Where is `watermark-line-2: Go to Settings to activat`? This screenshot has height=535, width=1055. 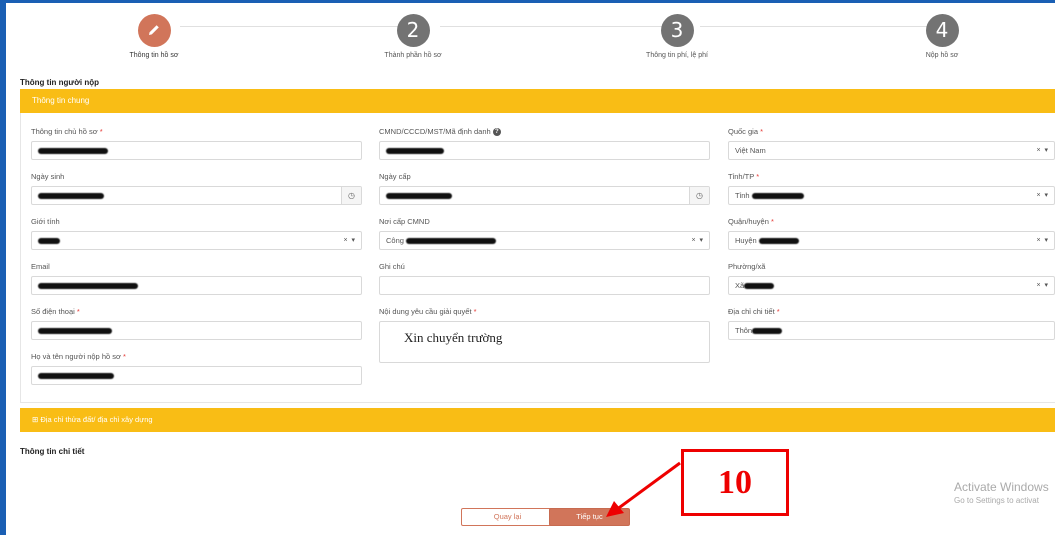
watermark-line-2: Go to Settings to activat is located at coordinates (996, 500).